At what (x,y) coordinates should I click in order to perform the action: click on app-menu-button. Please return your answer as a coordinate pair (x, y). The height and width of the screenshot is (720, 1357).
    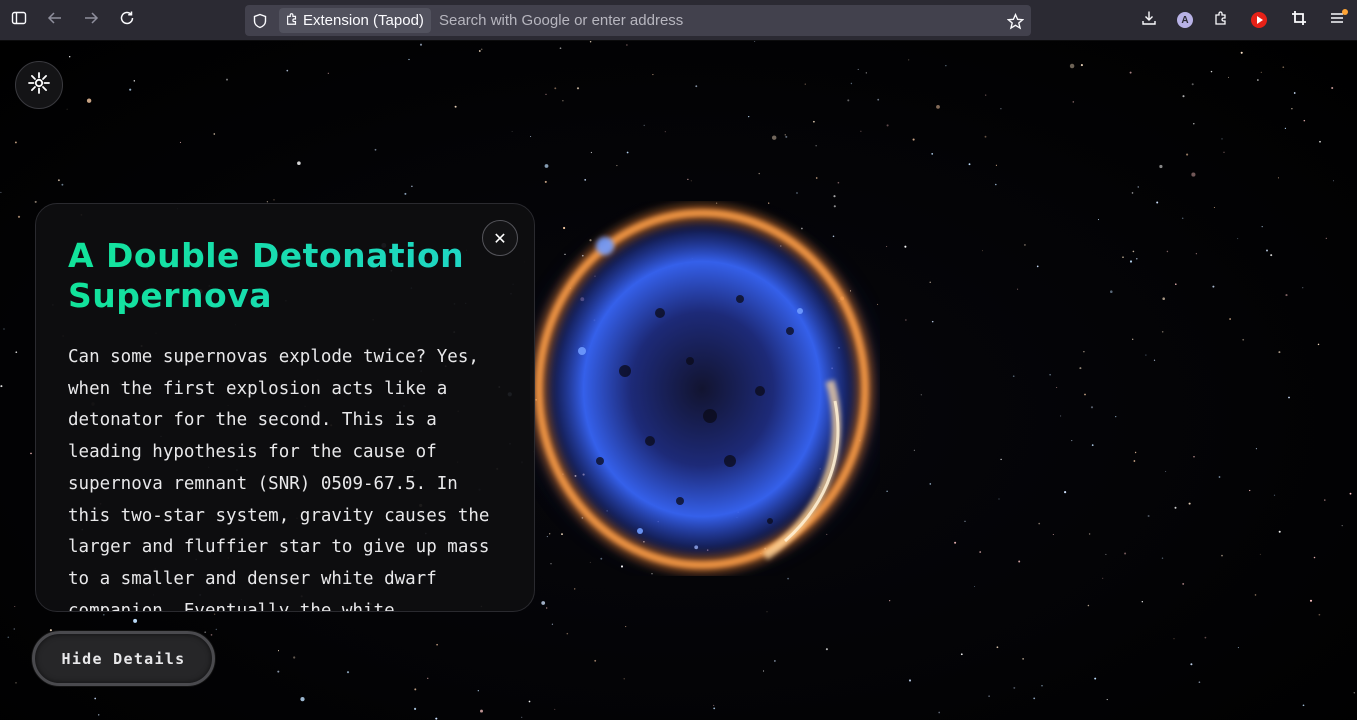
    Looking at the image, I should click on (1337, 20).